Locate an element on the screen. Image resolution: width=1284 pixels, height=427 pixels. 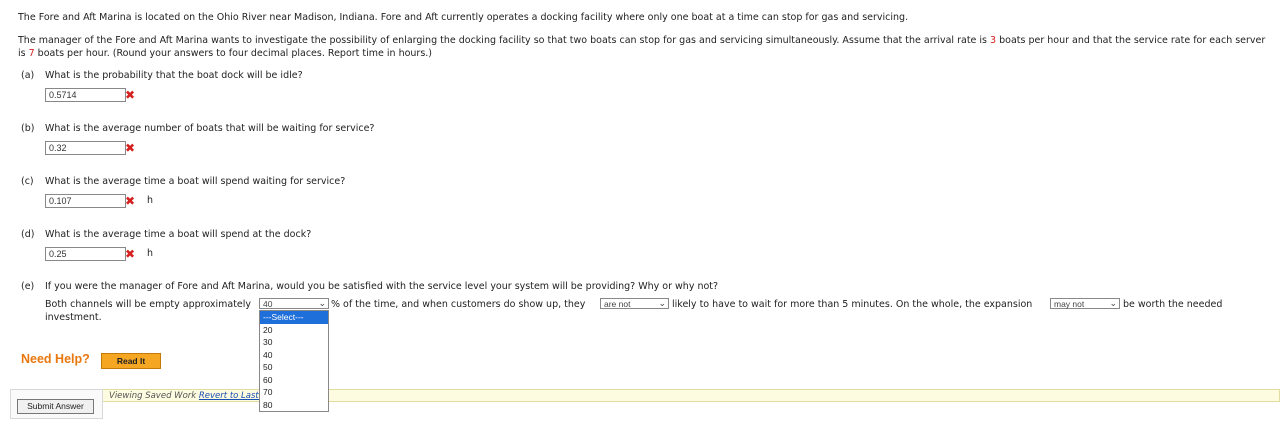
dropdown-option: 40 is located at coordinates (294, 355).